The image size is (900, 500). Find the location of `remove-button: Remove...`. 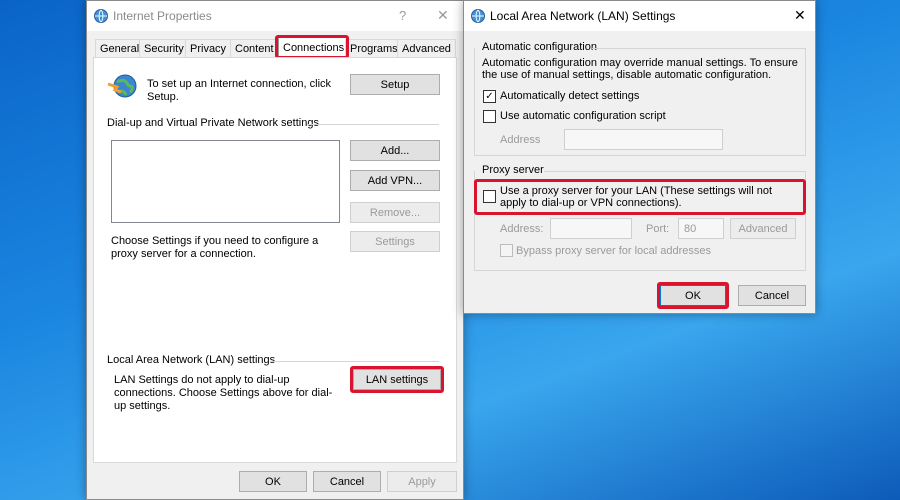

remove-button: Remove... is located at coordinates (395, 212).